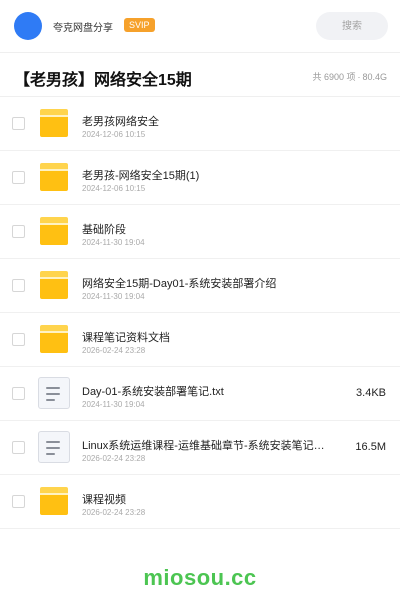 The width and height of the screenshot is (400, 600). Describe the element at coordinates (374, 77) in the screenshot. I see `total-size: 80.4G` at that location.